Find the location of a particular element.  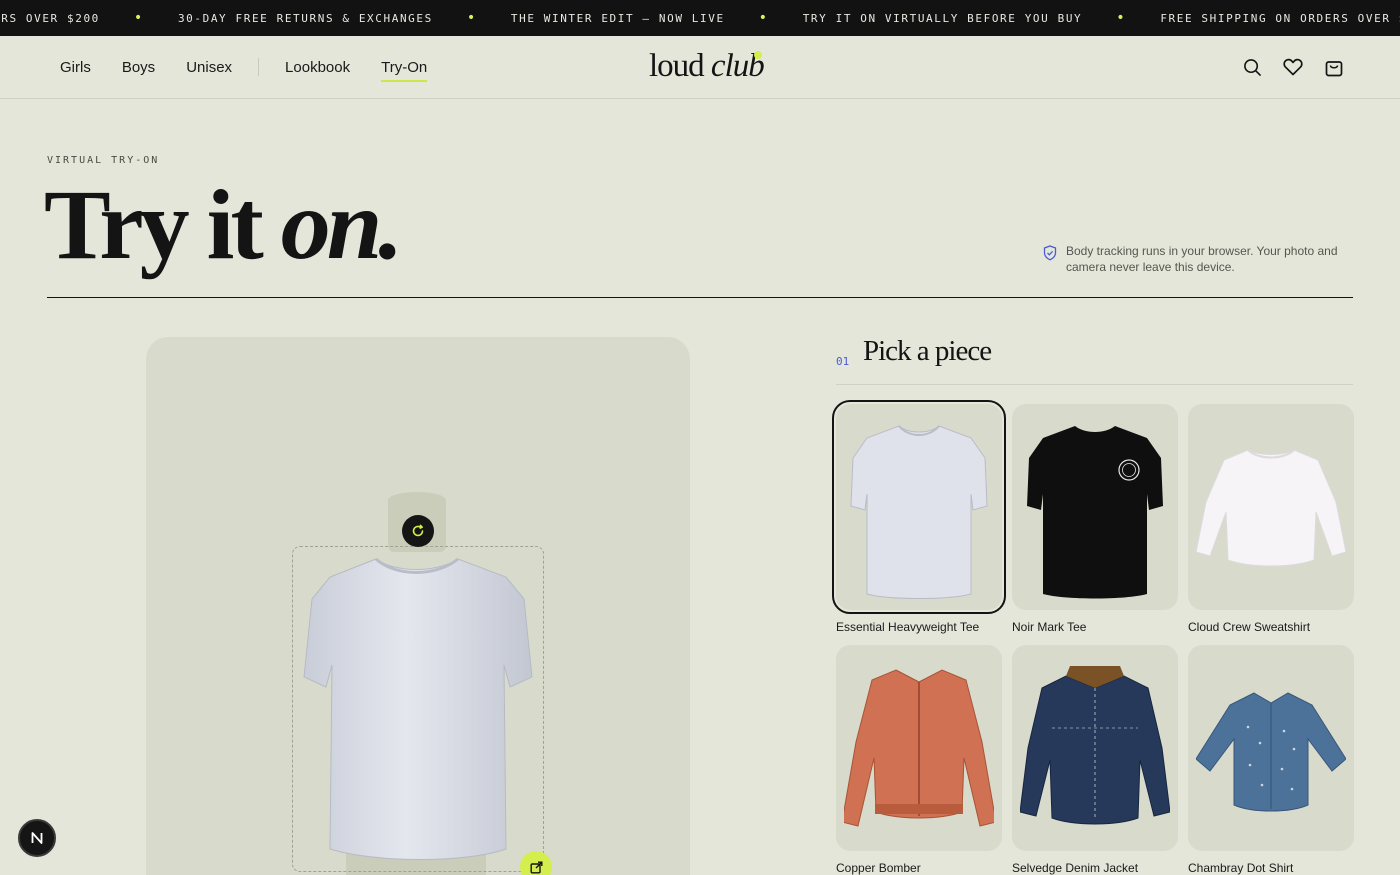

product-card-noir-mark-tee: Noir Mark Tee is located at coordinates (1095, 519).